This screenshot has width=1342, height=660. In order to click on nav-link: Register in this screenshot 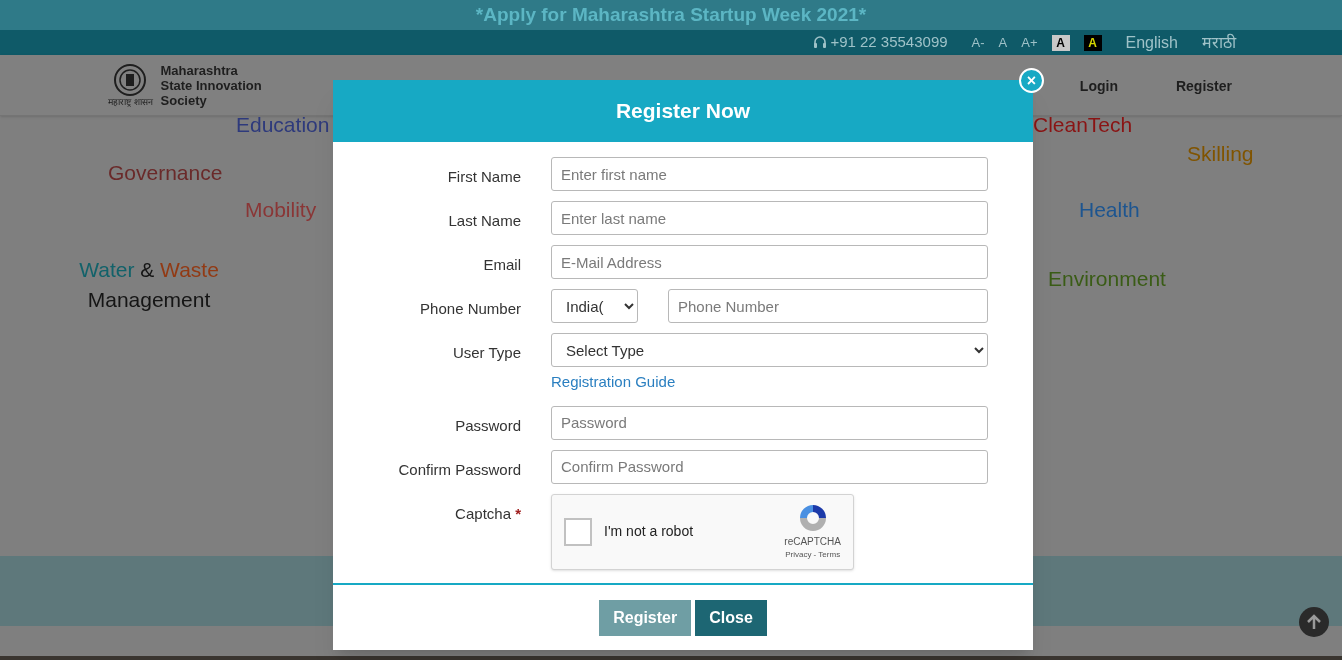, I will do `click(1203, 86)`.